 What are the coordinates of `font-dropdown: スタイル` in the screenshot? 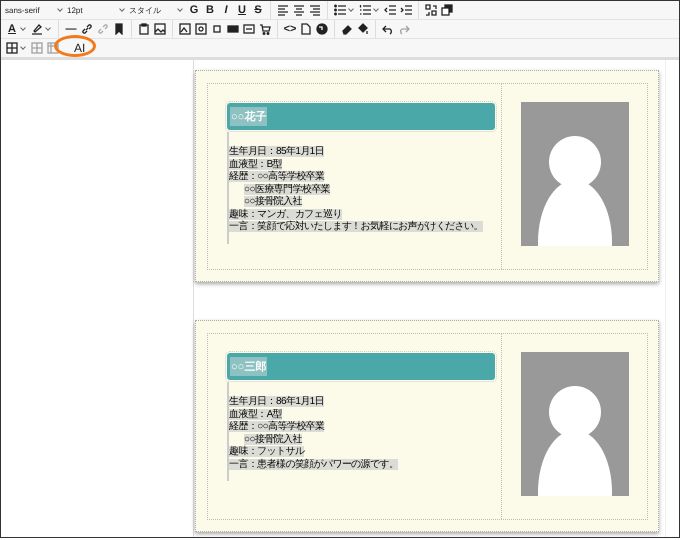 It's located at (157, 10).